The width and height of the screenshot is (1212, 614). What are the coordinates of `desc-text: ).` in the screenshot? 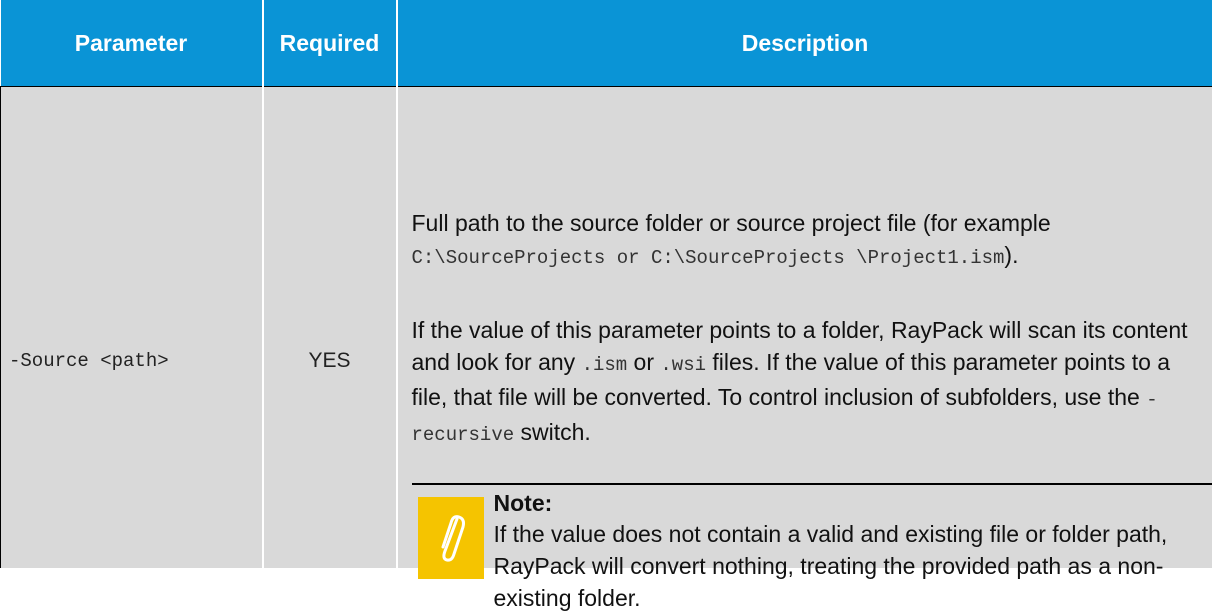 It's located at (1011, 255).